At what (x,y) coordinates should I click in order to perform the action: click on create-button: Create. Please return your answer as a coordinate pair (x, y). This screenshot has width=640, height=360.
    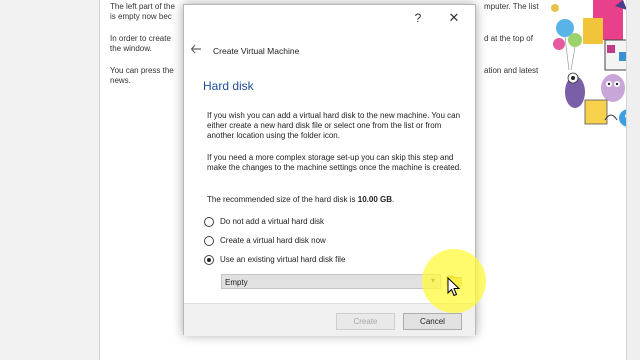
    Looking at the image, I should click on (365, 321).